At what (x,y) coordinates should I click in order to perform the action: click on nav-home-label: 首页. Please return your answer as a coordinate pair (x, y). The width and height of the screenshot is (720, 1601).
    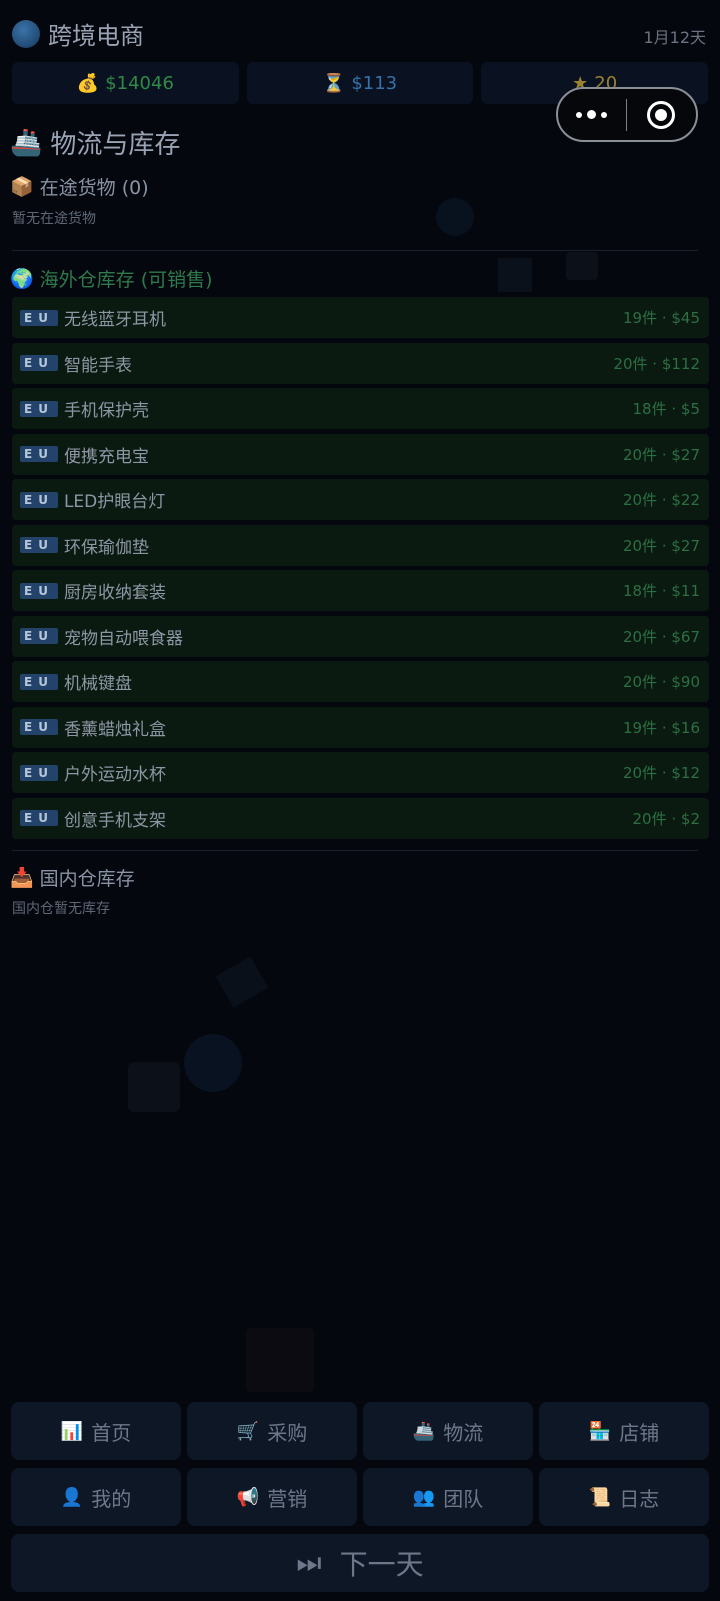
    Looking at the image, I should click on (111, 1432).